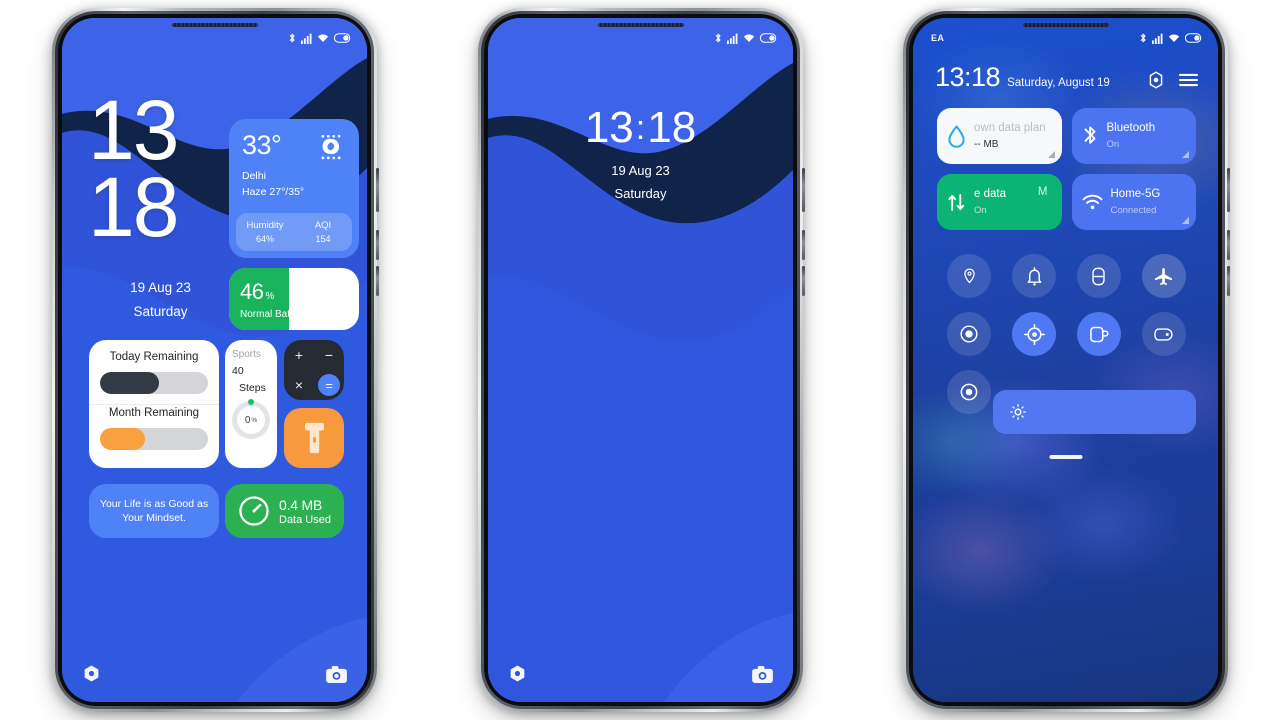  What do you see at coordinates (640, 170) in the screenshot?
I see `lock-date: 19 Aug 23` at bounding box center [640, 170].